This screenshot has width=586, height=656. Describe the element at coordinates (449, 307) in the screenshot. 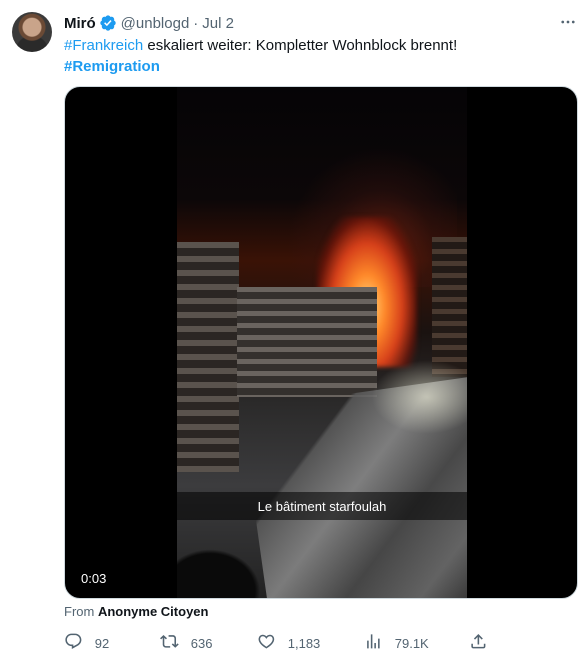

I see `video-building-right` at that location.